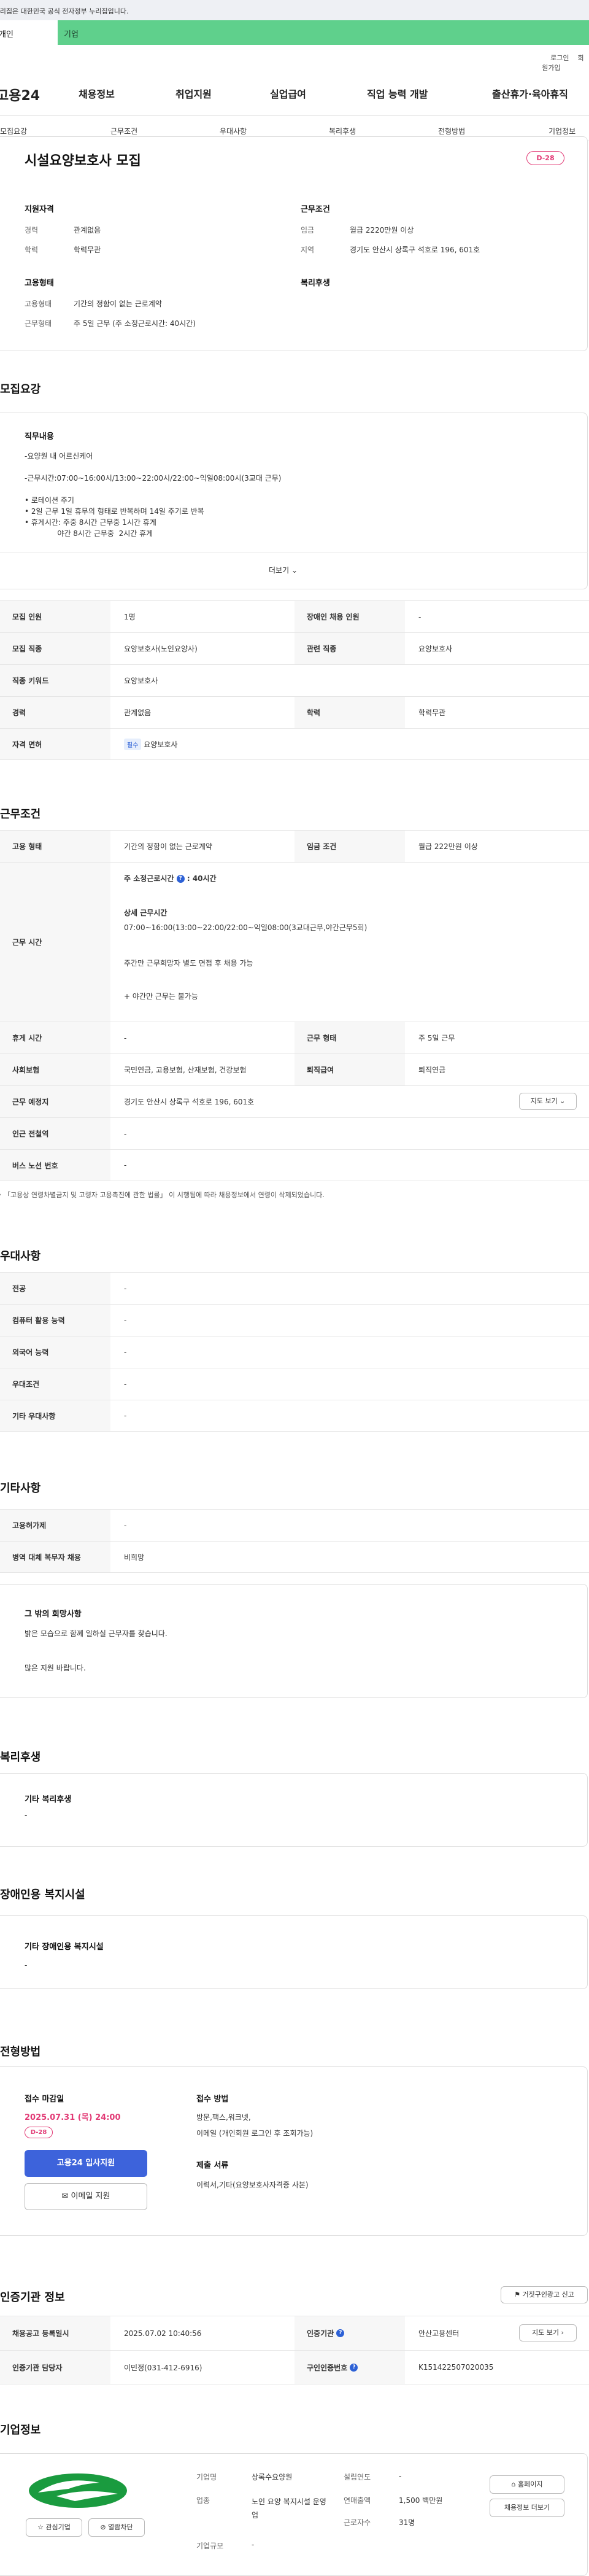 The width and height of the screenshot is (589, 2576). Describe the element at coordinates (527, 2484) in the screenshot. I see `homepage-button: ⌂ 홈페이지` at that location.